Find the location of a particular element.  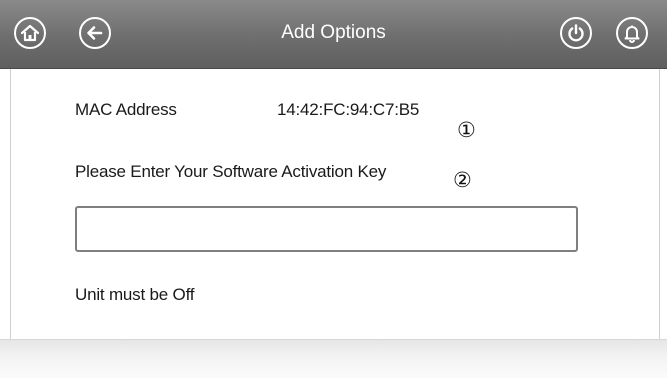

power-button is located at coordinates (576, 33).